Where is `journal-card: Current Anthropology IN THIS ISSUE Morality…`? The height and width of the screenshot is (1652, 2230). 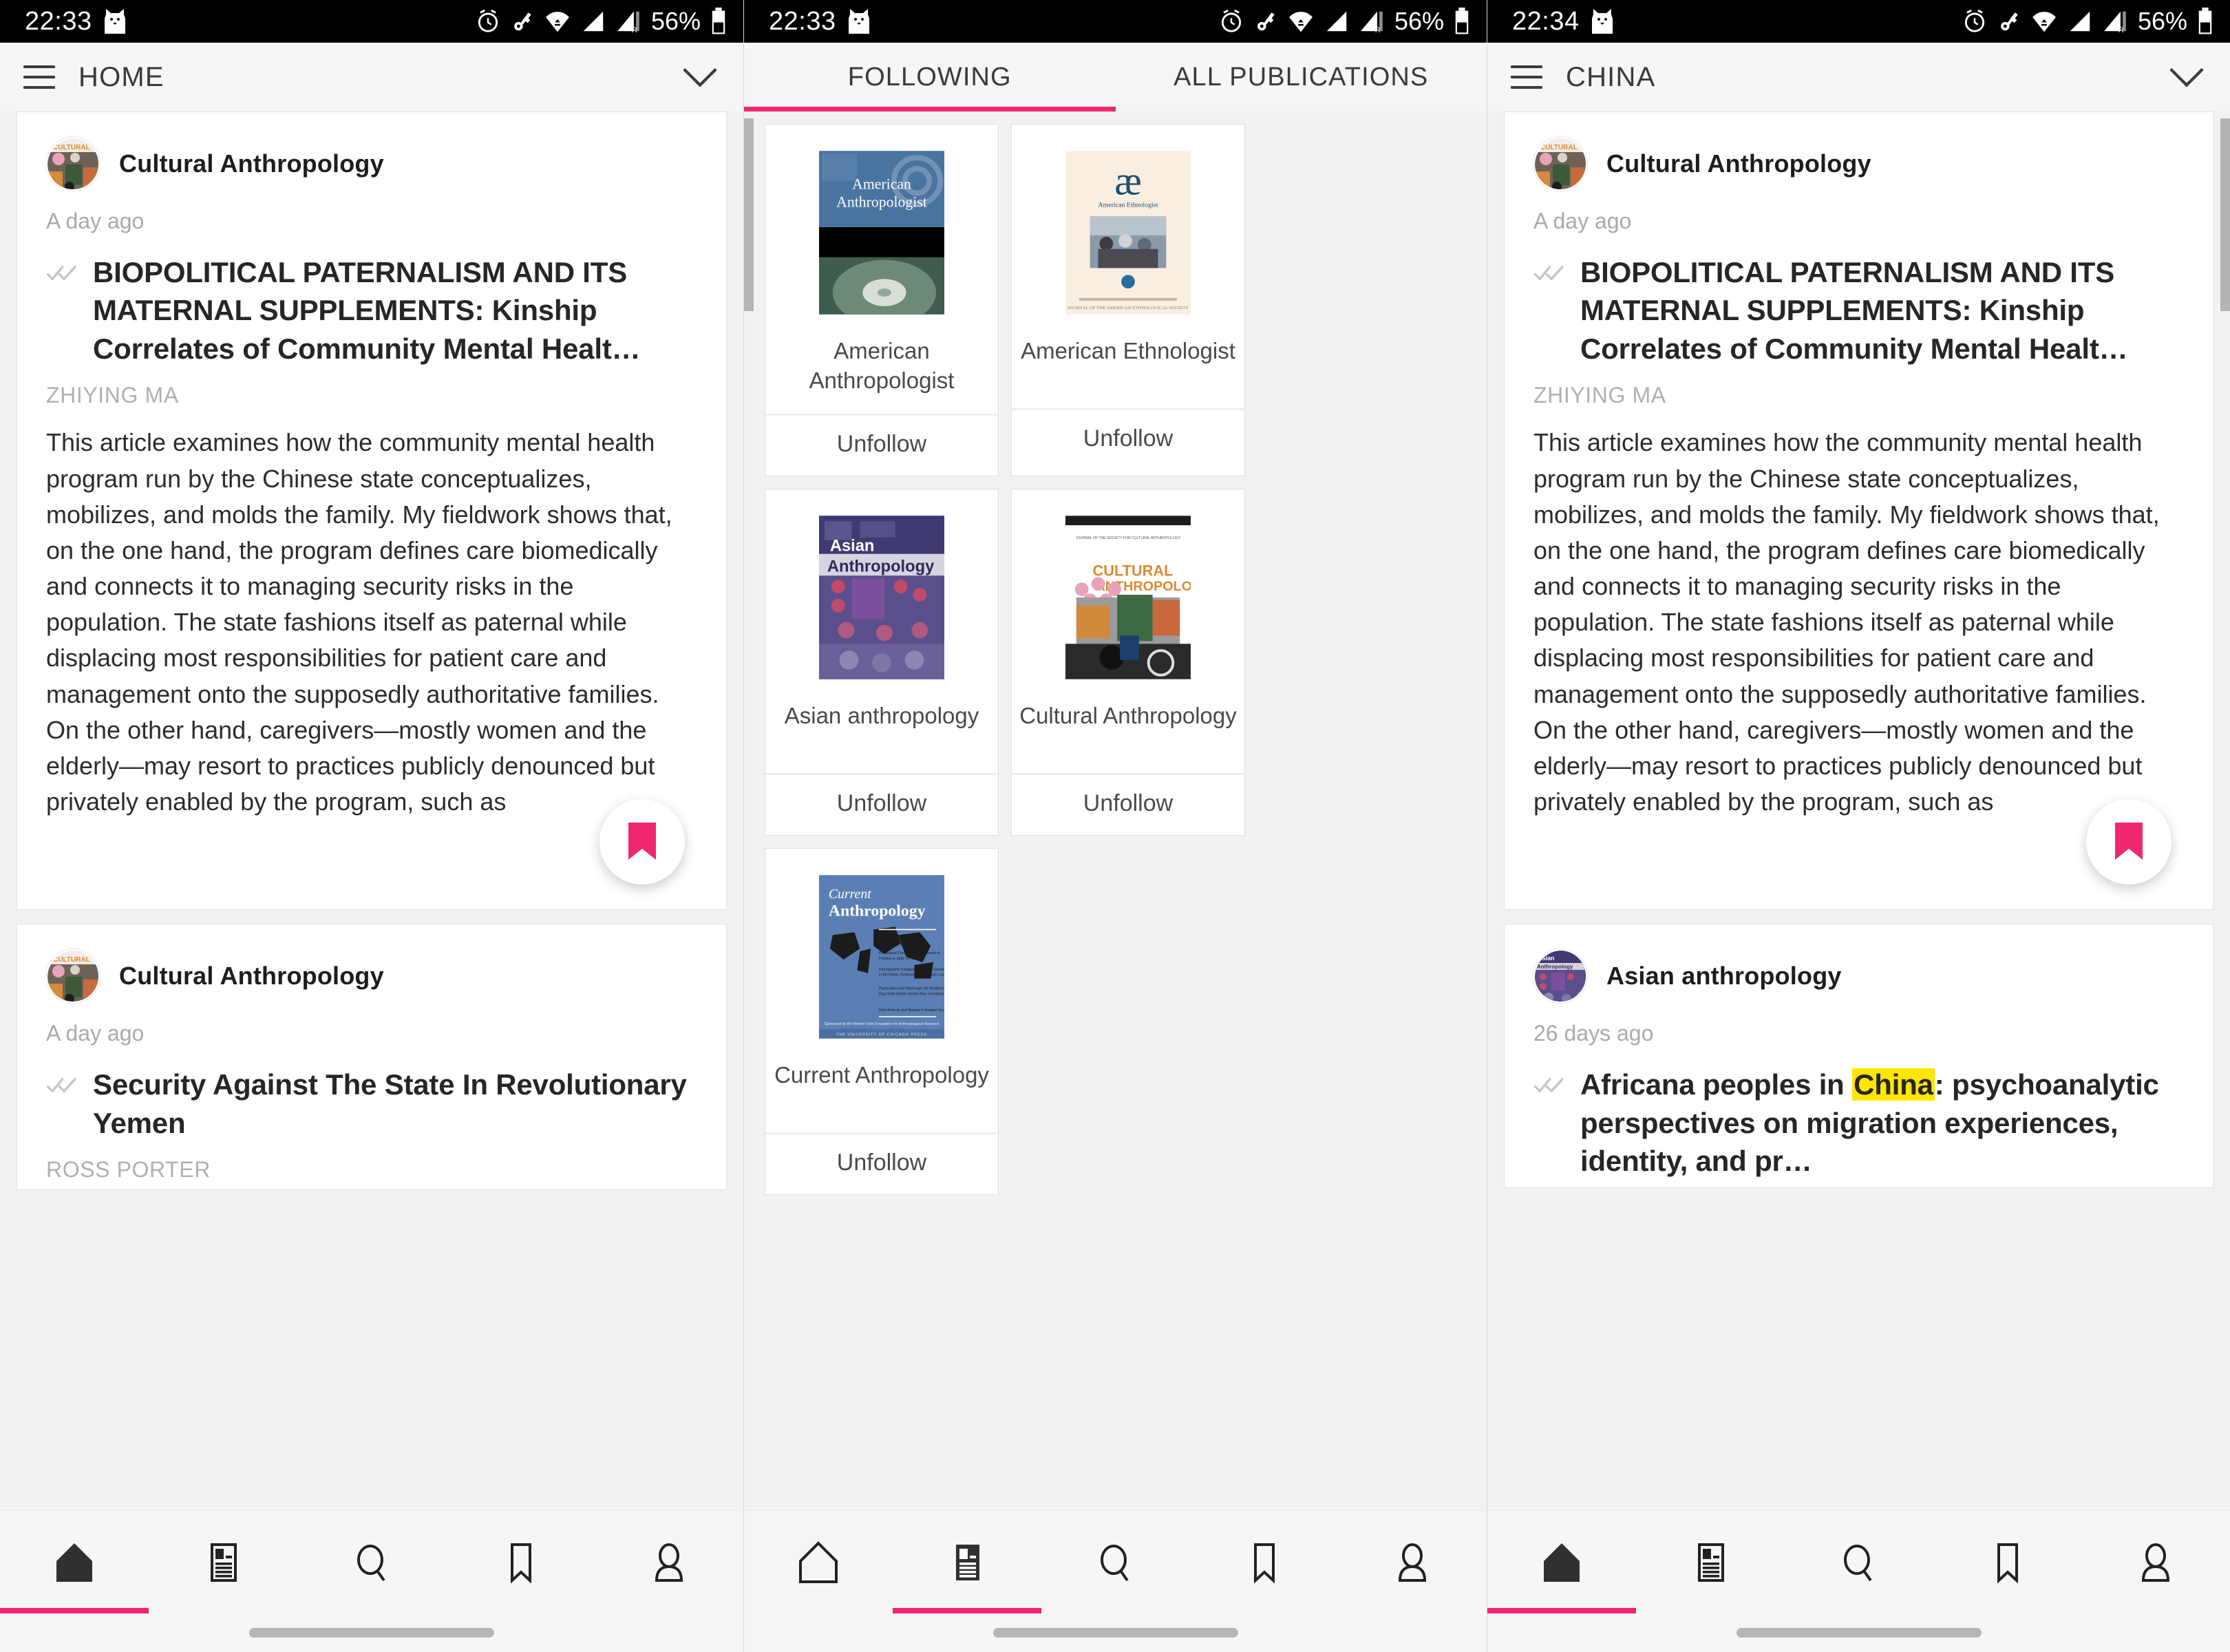 journal-card: Current Anthropology IN THIS ISSUE Morality… is located at coordinates (882, 1021).